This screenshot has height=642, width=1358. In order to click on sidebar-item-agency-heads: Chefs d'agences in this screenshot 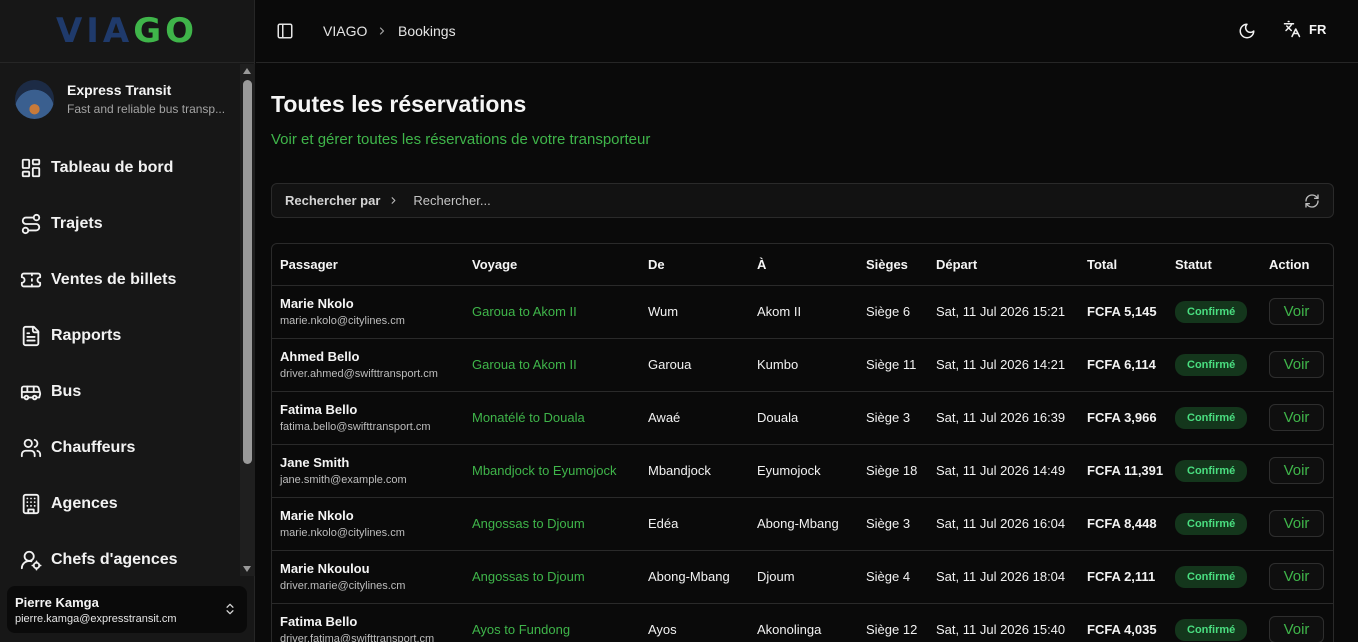, I will do `click(120, 560)`.